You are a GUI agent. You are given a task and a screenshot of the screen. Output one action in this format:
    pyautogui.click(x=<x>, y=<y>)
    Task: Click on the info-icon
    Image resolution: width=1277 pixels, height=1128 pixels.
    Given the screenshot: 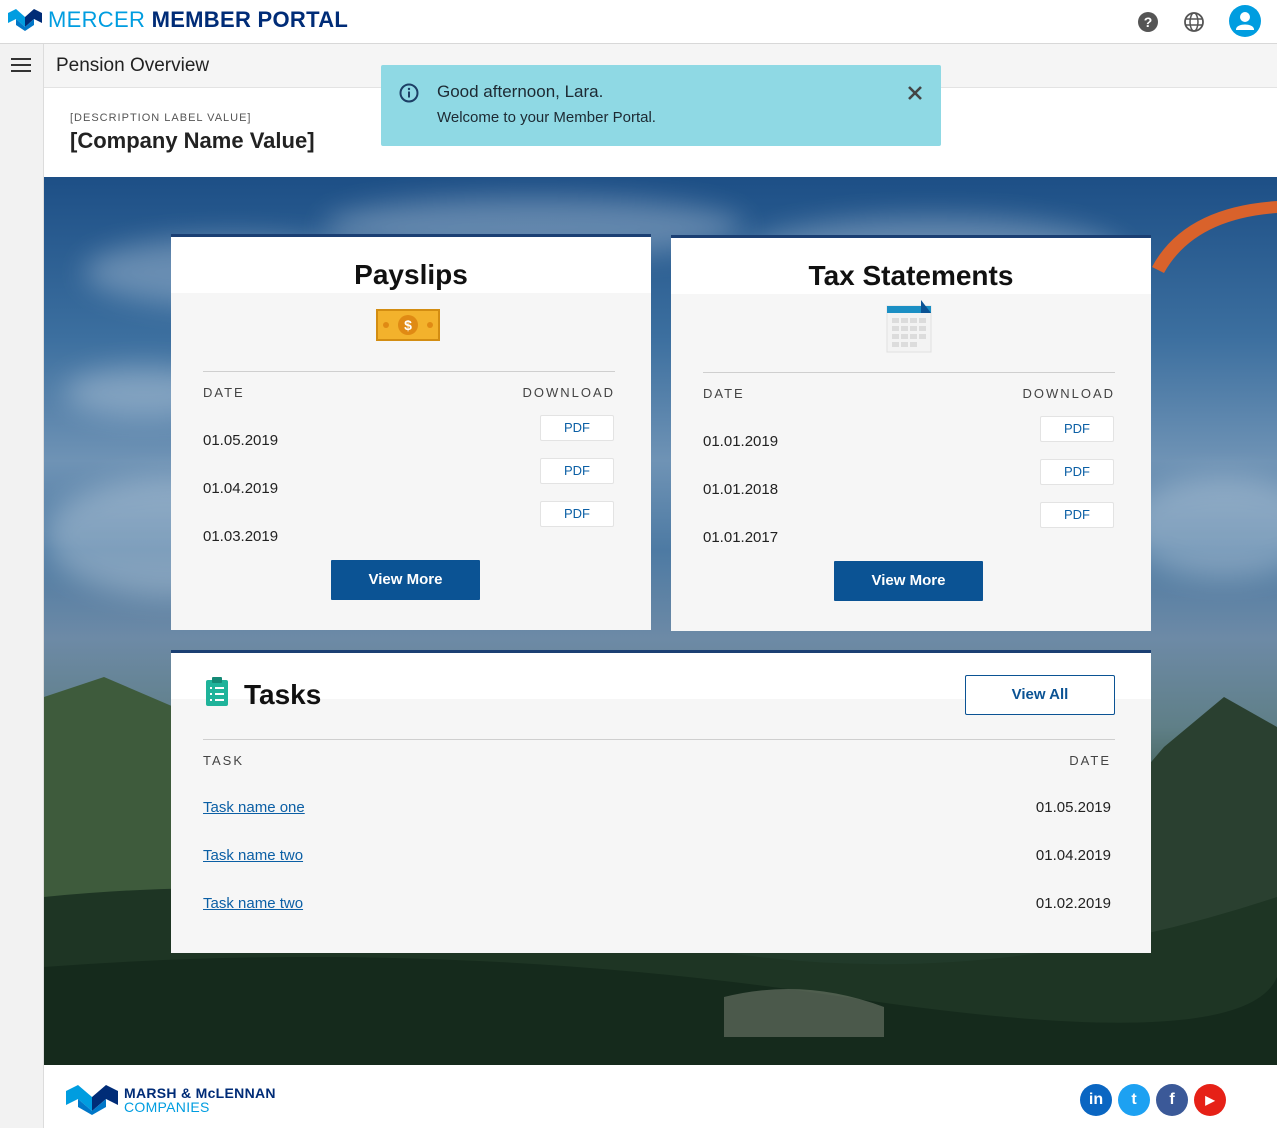 What is the action you would take?
    pyautogui.click(x=409, y=93)
    